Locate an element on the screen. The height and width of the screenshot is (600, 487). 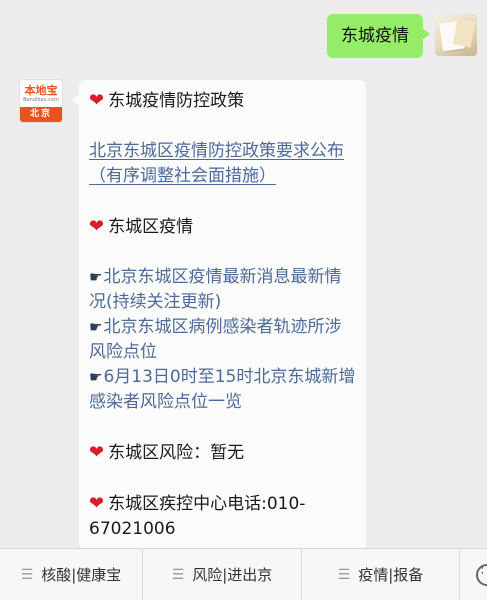
outgoing-message-text: 东城疫情 is located at coordinates (375, 36).